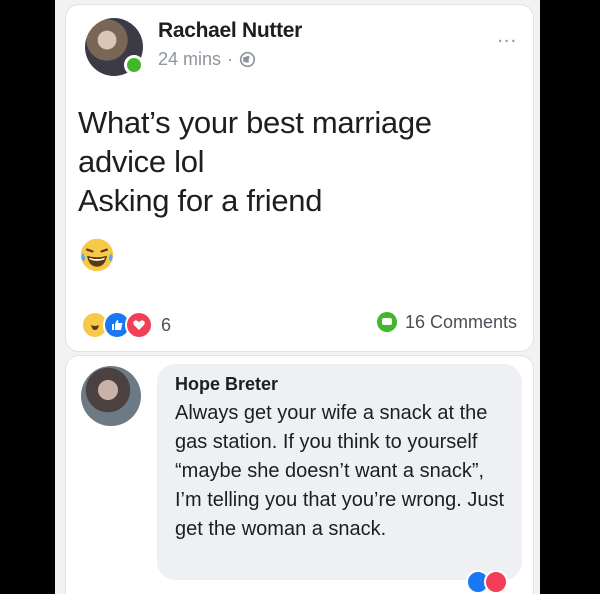  Describe the element at coordinates (114, 47) in the screenshot. I see `poster-avatar` at that location.